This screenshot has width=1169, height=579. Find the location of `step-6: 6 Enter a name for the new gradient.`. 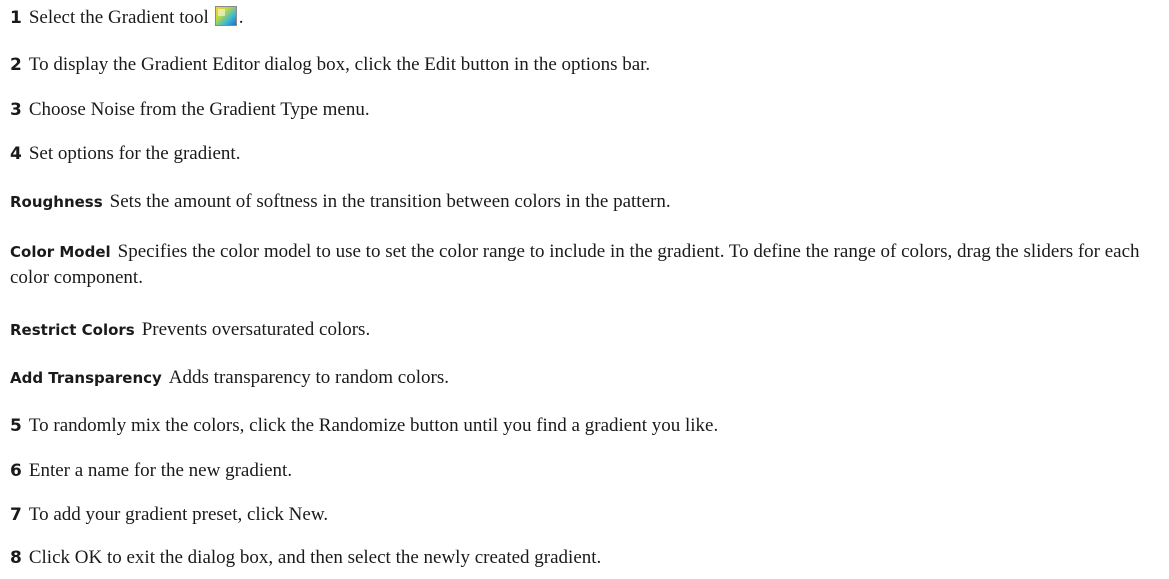

step-6: 6 Enter a name for the new gradient. is located at coordinates (584, 471).